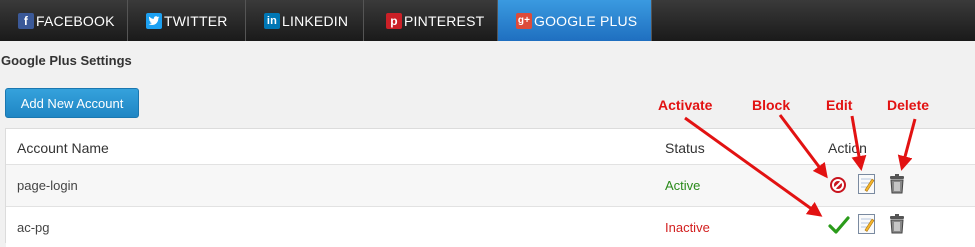 Image resolution: width=975 pixels, height=247 pixels. Describe the element at coordinates (196, 20) in the screenshot. I see `tab-label: TWITTER` at that location.